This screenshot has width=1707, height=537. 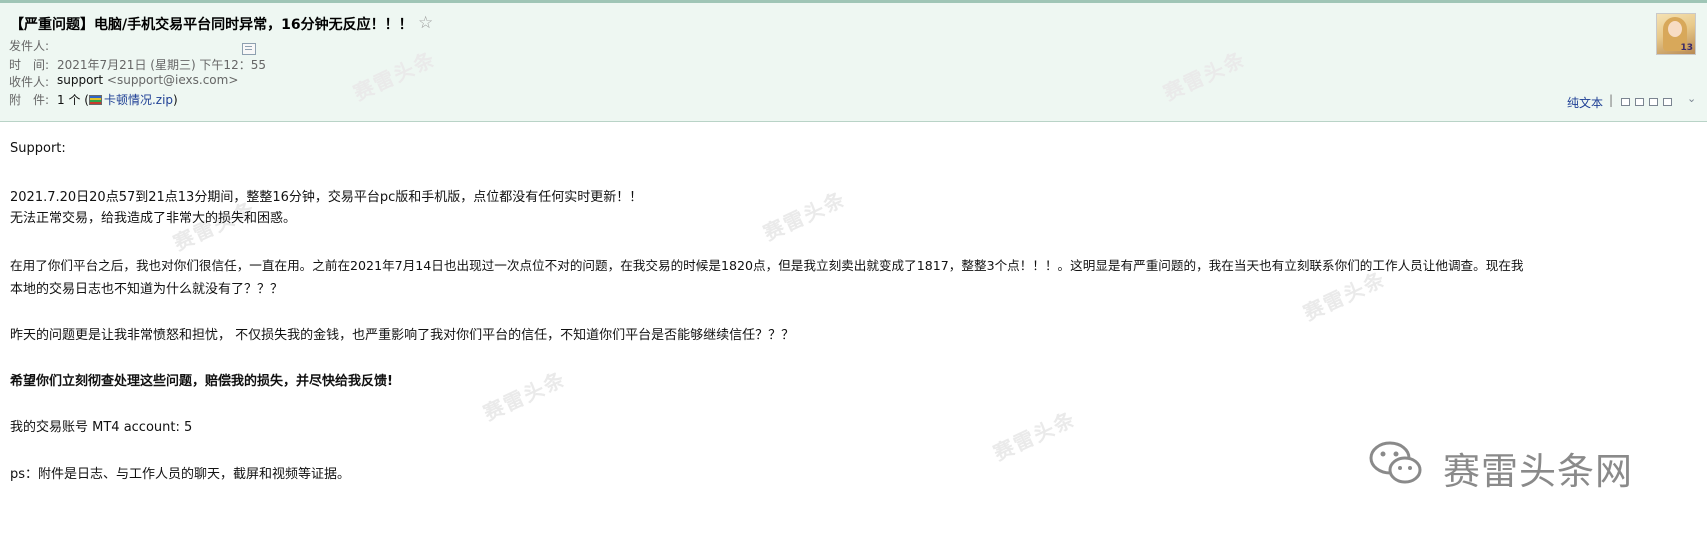 What do you see at coordinates (29, 82) in the screenshot?
I see `recipient-label: 收件人:` at bounding box center [29, 82].